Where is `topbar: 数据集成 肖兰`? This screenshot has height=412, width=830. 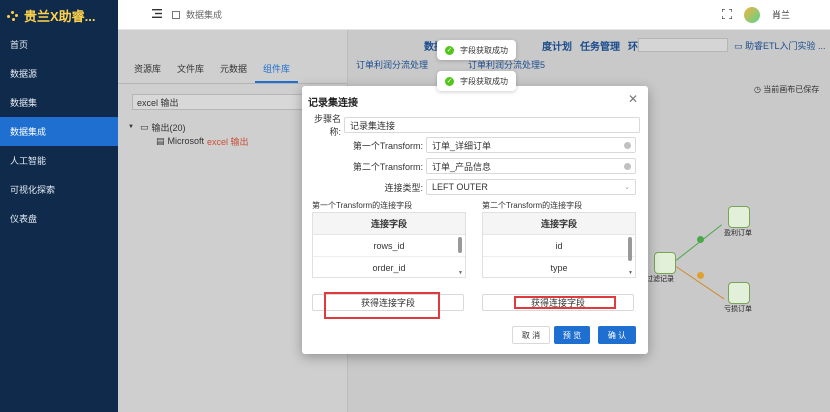
topbar: 数据集成 肖兰 is located at coordinates (474, 15).